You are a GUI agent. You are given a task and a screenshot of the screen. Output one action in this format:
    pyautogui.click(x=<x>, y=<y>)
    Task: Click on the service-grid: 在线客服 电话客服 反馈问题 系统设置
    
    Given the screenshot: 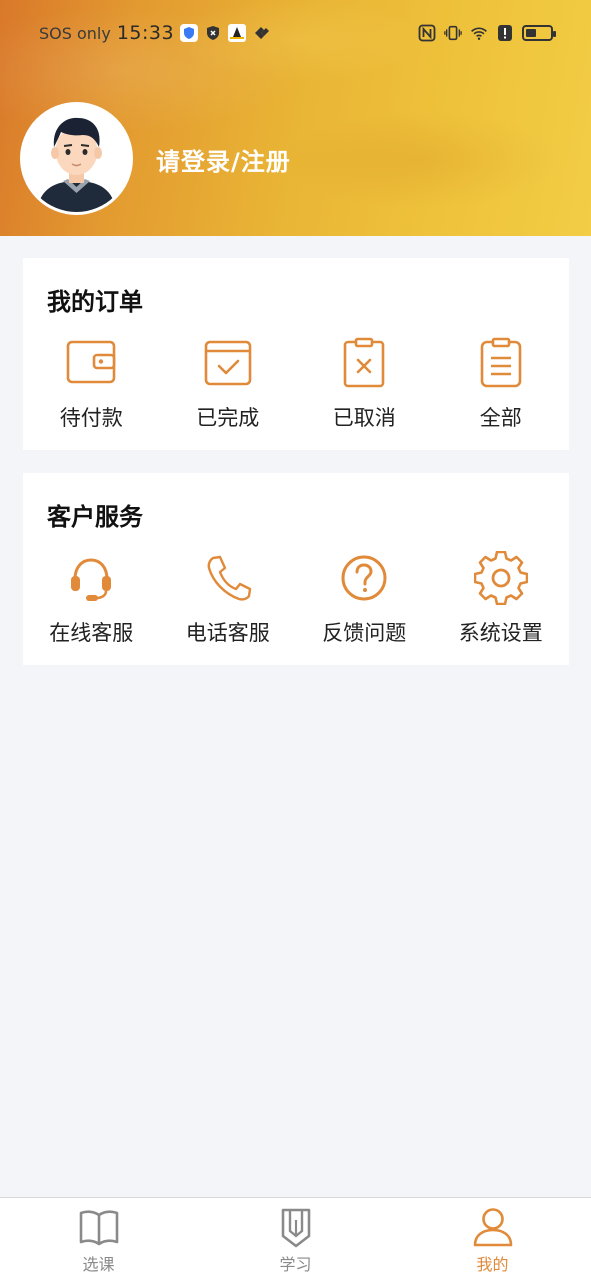 What is the action you would take?
    pyautogui.click(x=296, y=601)
    